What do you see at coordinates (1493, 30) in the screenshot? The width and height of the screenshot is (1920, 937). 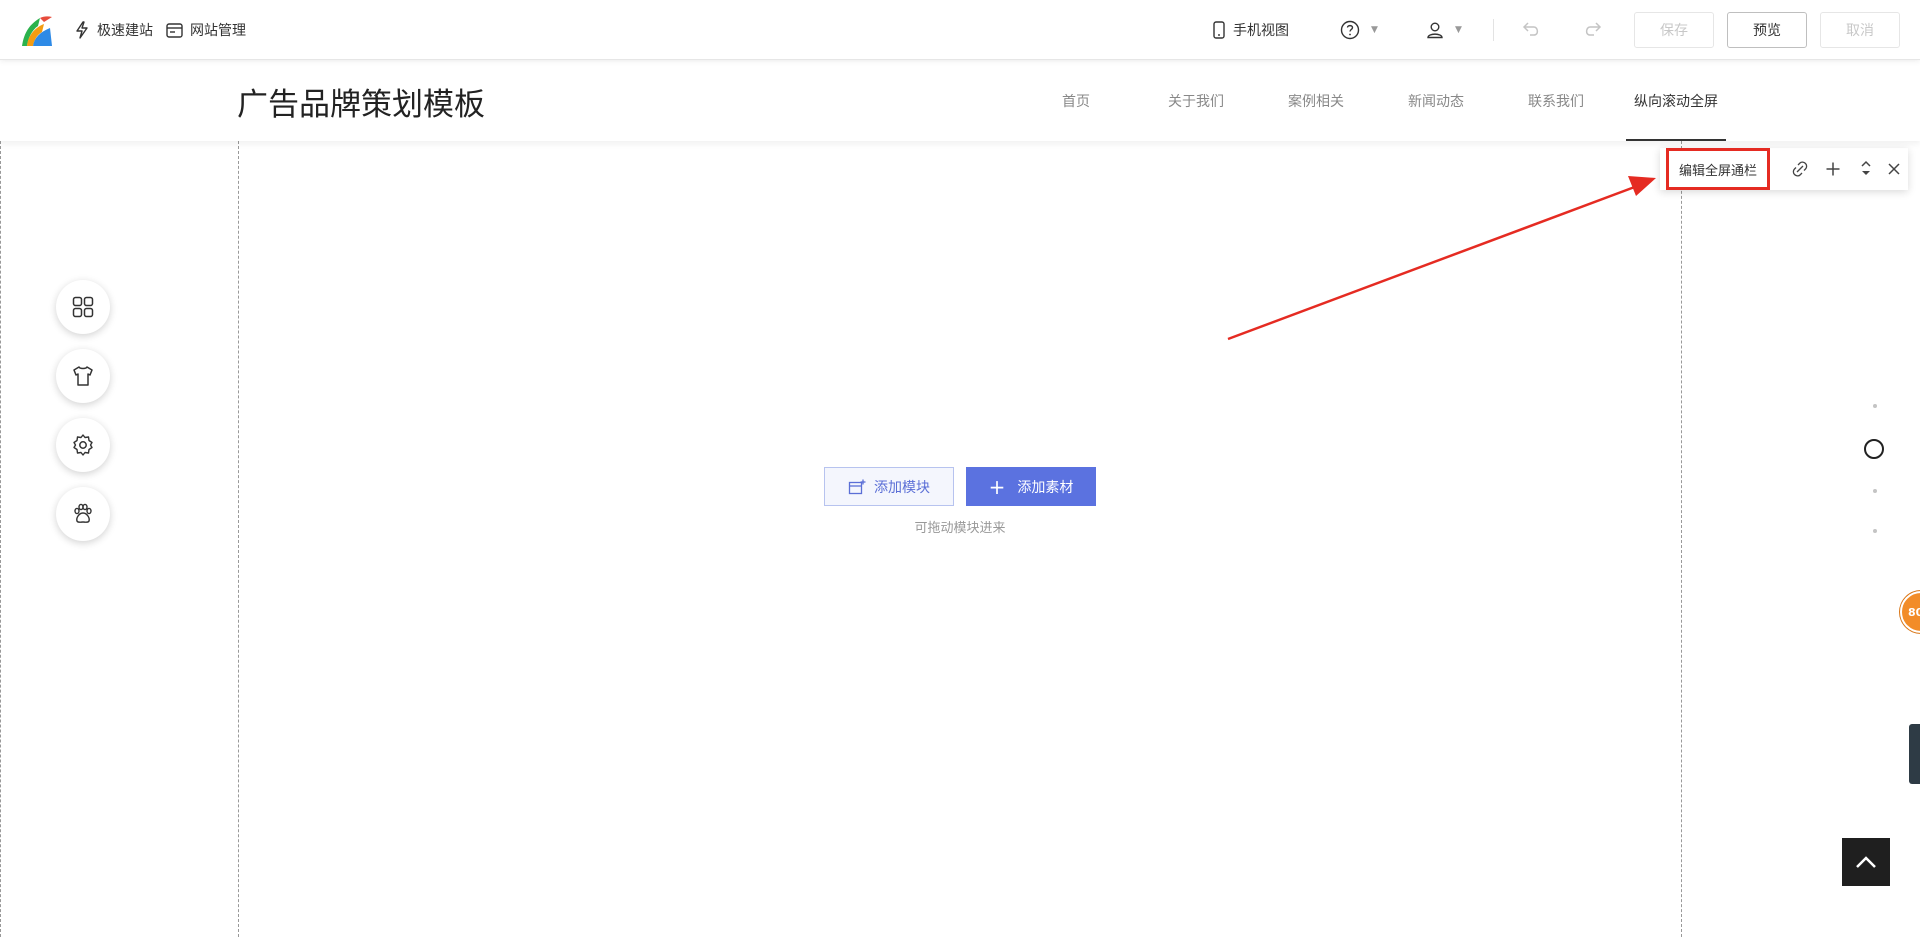 I see `toolbar-divider` at bounding box center [1493, 30].